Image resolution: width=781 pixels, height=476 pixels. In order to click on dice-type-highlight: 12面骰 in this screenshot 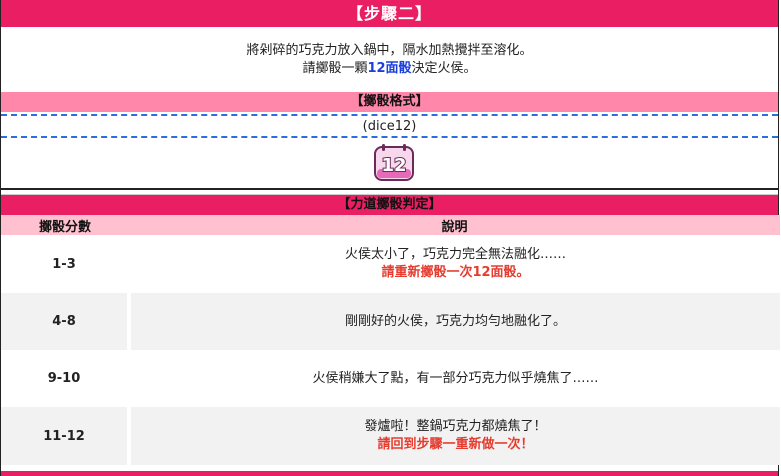, I will do `click(389, 68)`.